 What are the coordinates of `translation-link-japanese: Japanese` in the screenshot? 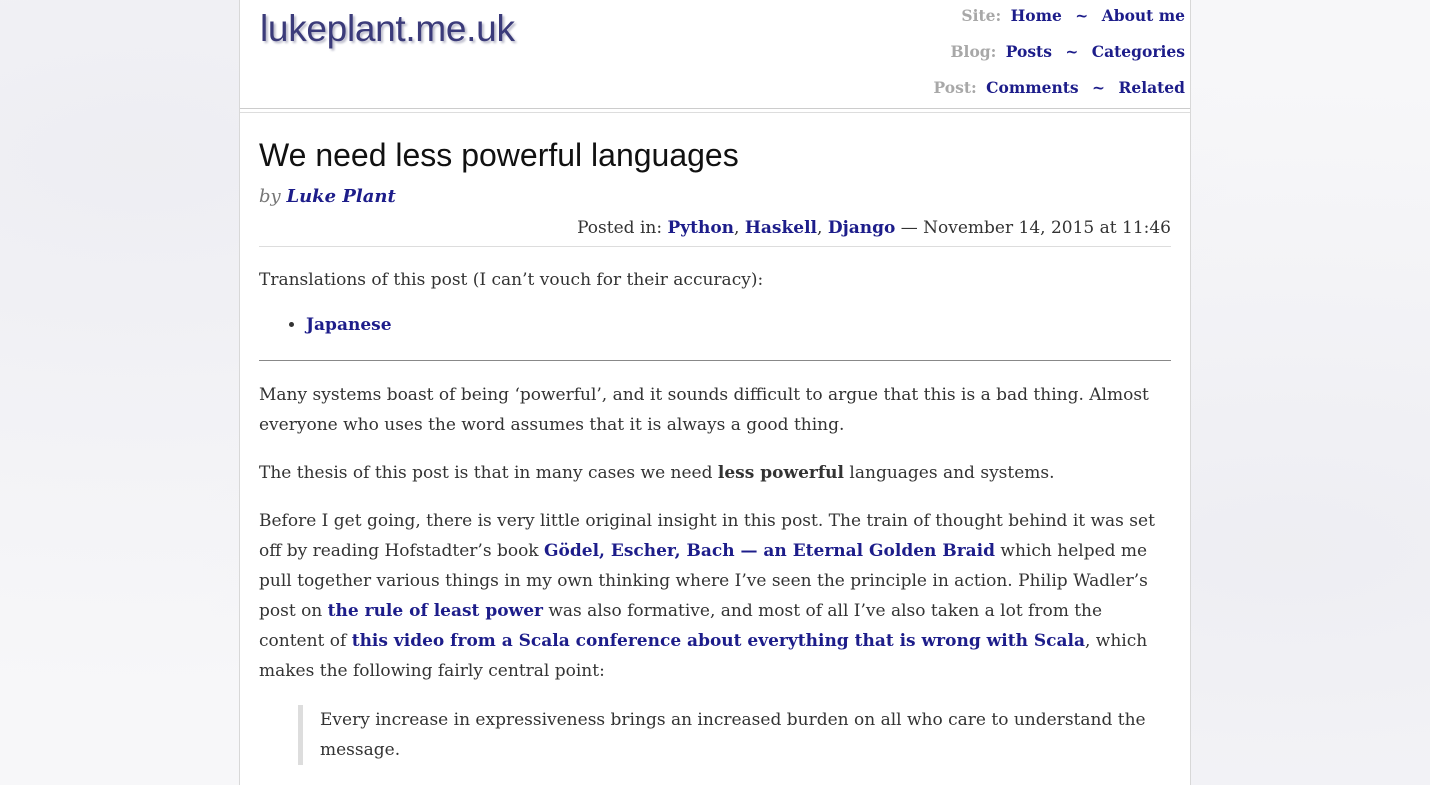 It's located at (349, 325).